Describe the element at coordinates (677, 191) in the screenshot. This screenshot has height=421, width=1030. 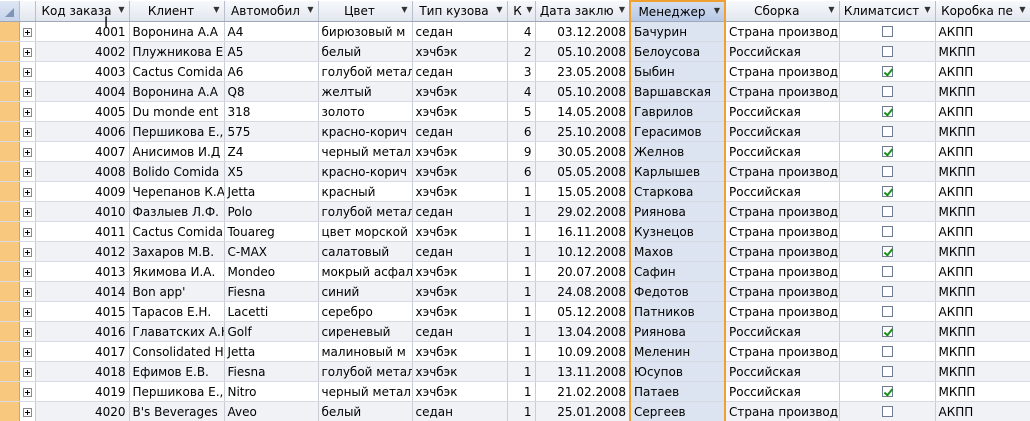
I see `cell-manager: Старкова` at that location.